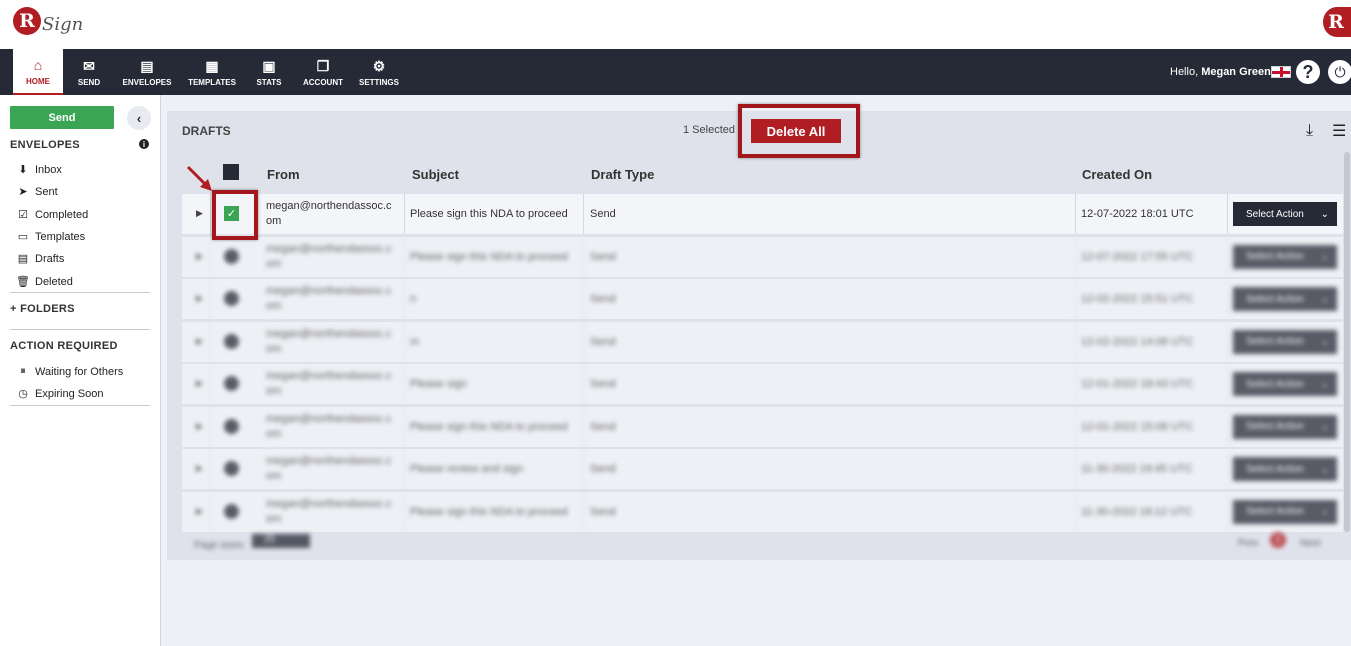  What do you see at coordinates (1308, 72) in the screenshot?
I see `help-icon: ?` at bounding box center [1308, 72].